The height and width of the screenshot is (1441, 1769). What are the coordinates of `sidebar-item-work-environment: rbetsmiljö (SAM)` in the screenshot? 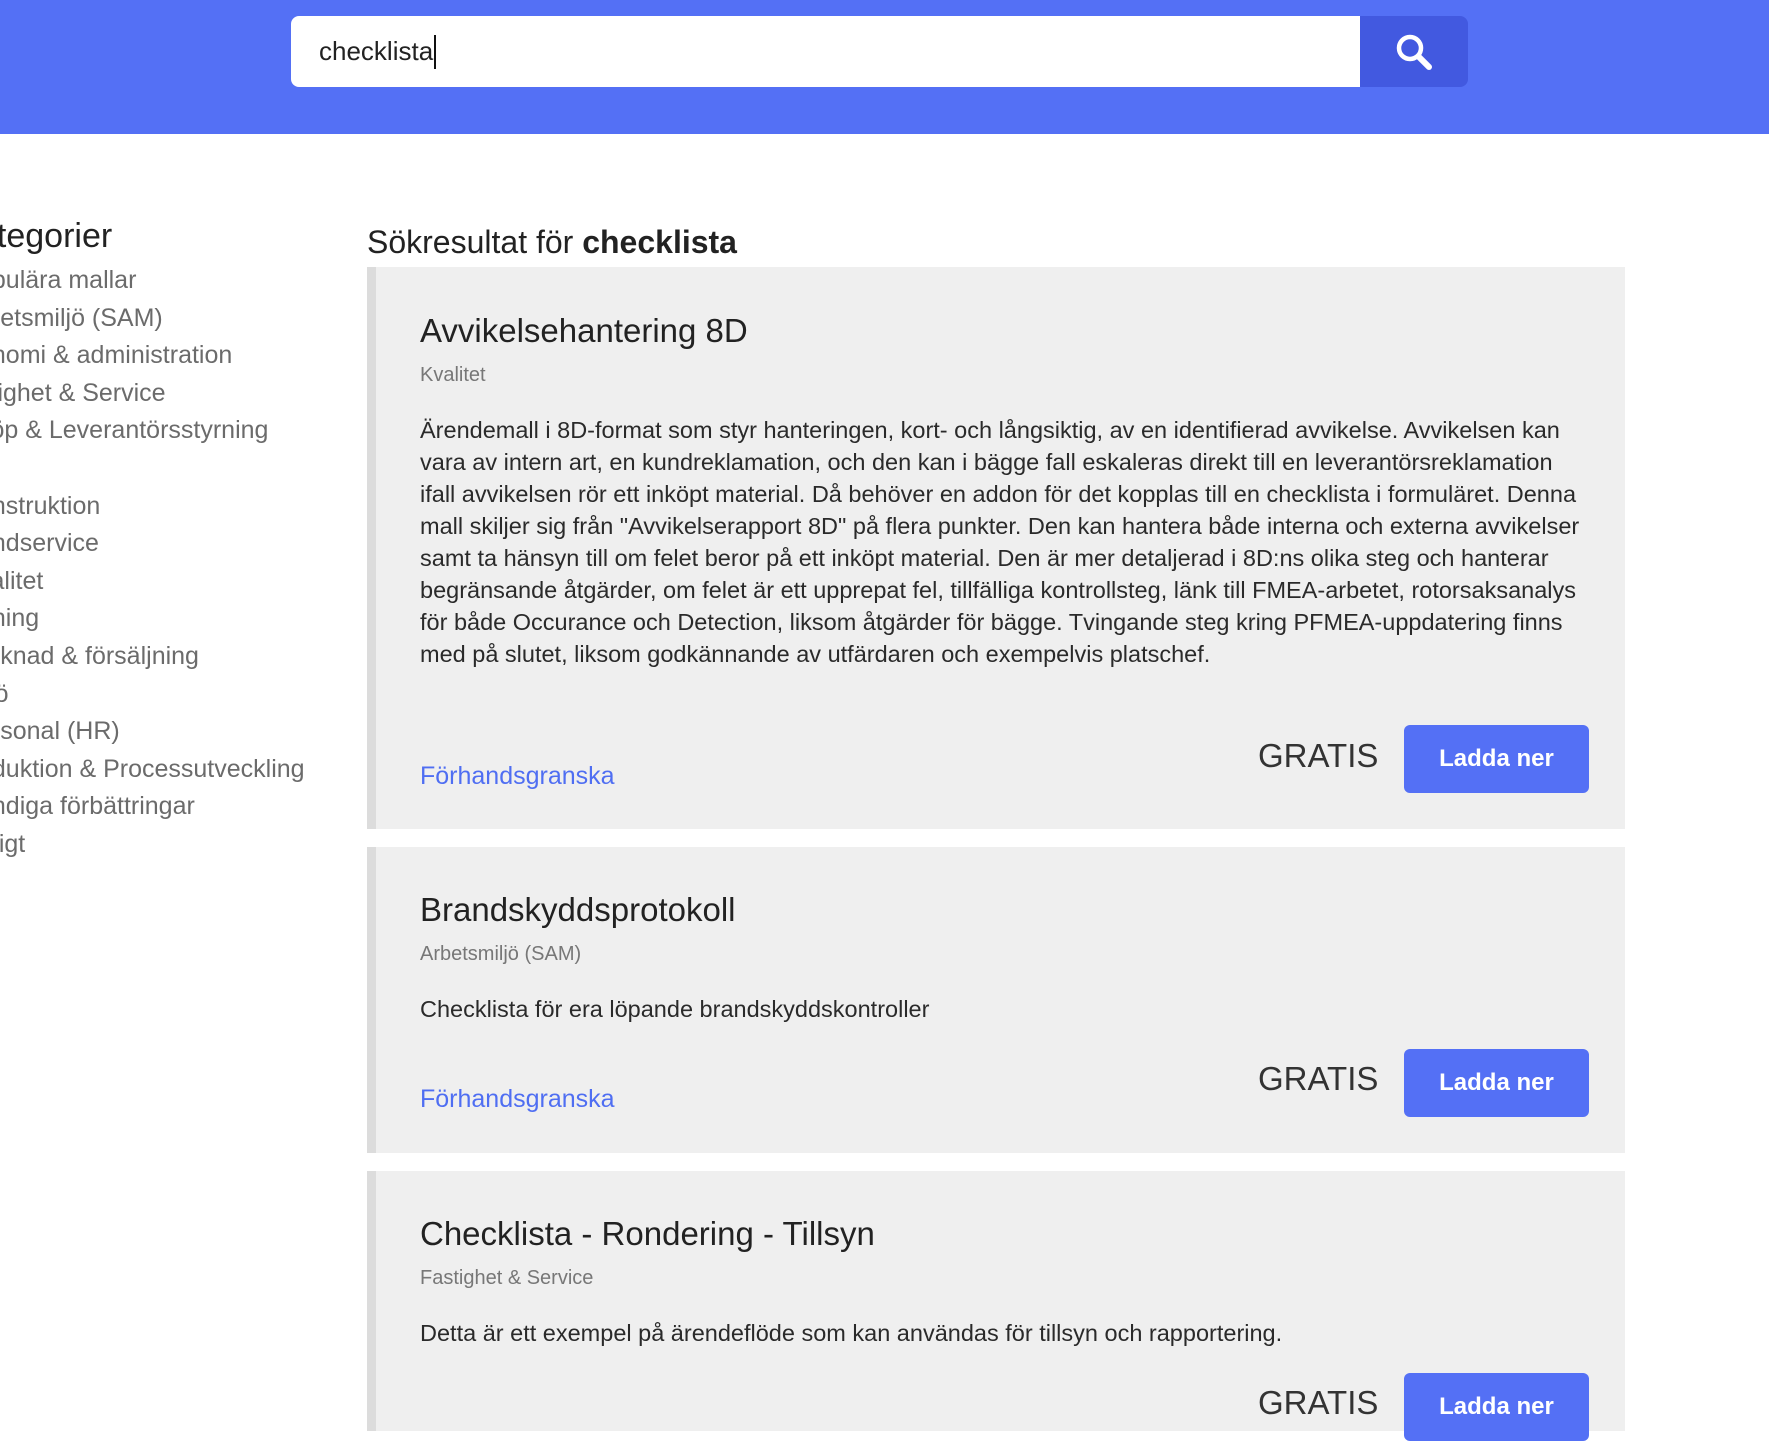 It's located at (180, 319).